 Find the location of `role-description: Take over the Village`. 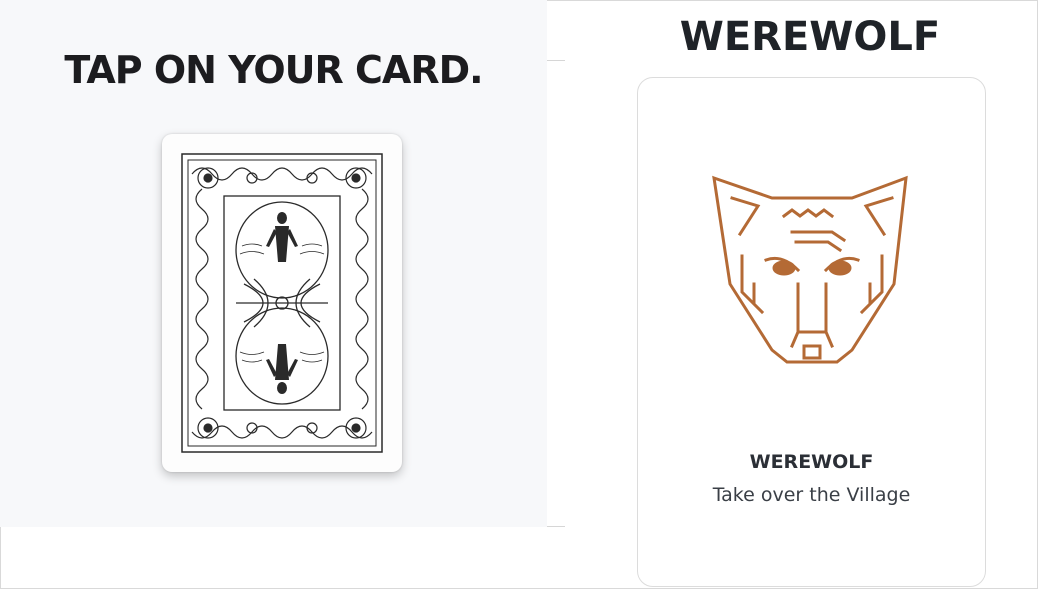

role-description: Take over the Village is located at coordinates (811, 495).